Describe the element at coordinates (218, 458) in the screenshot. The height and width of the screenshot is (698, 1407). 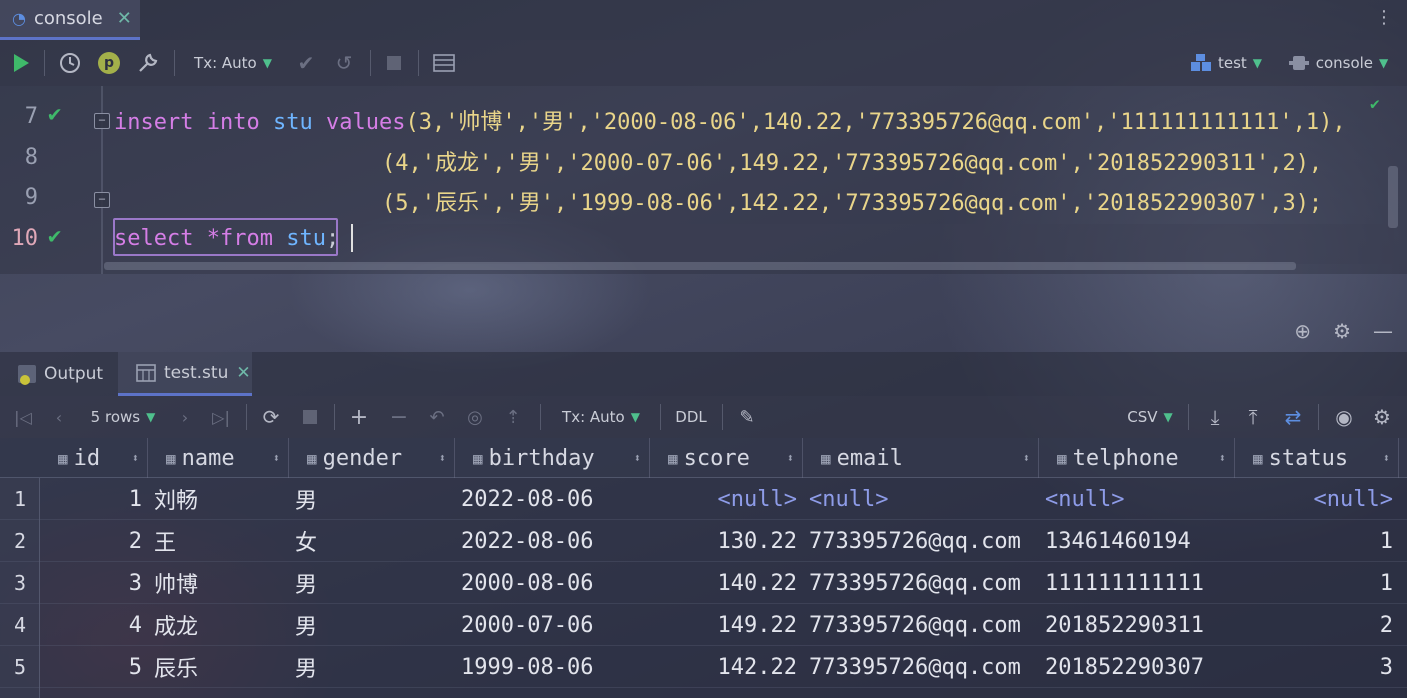
I see `column-header-name: ▦ name ⬍` at that location.